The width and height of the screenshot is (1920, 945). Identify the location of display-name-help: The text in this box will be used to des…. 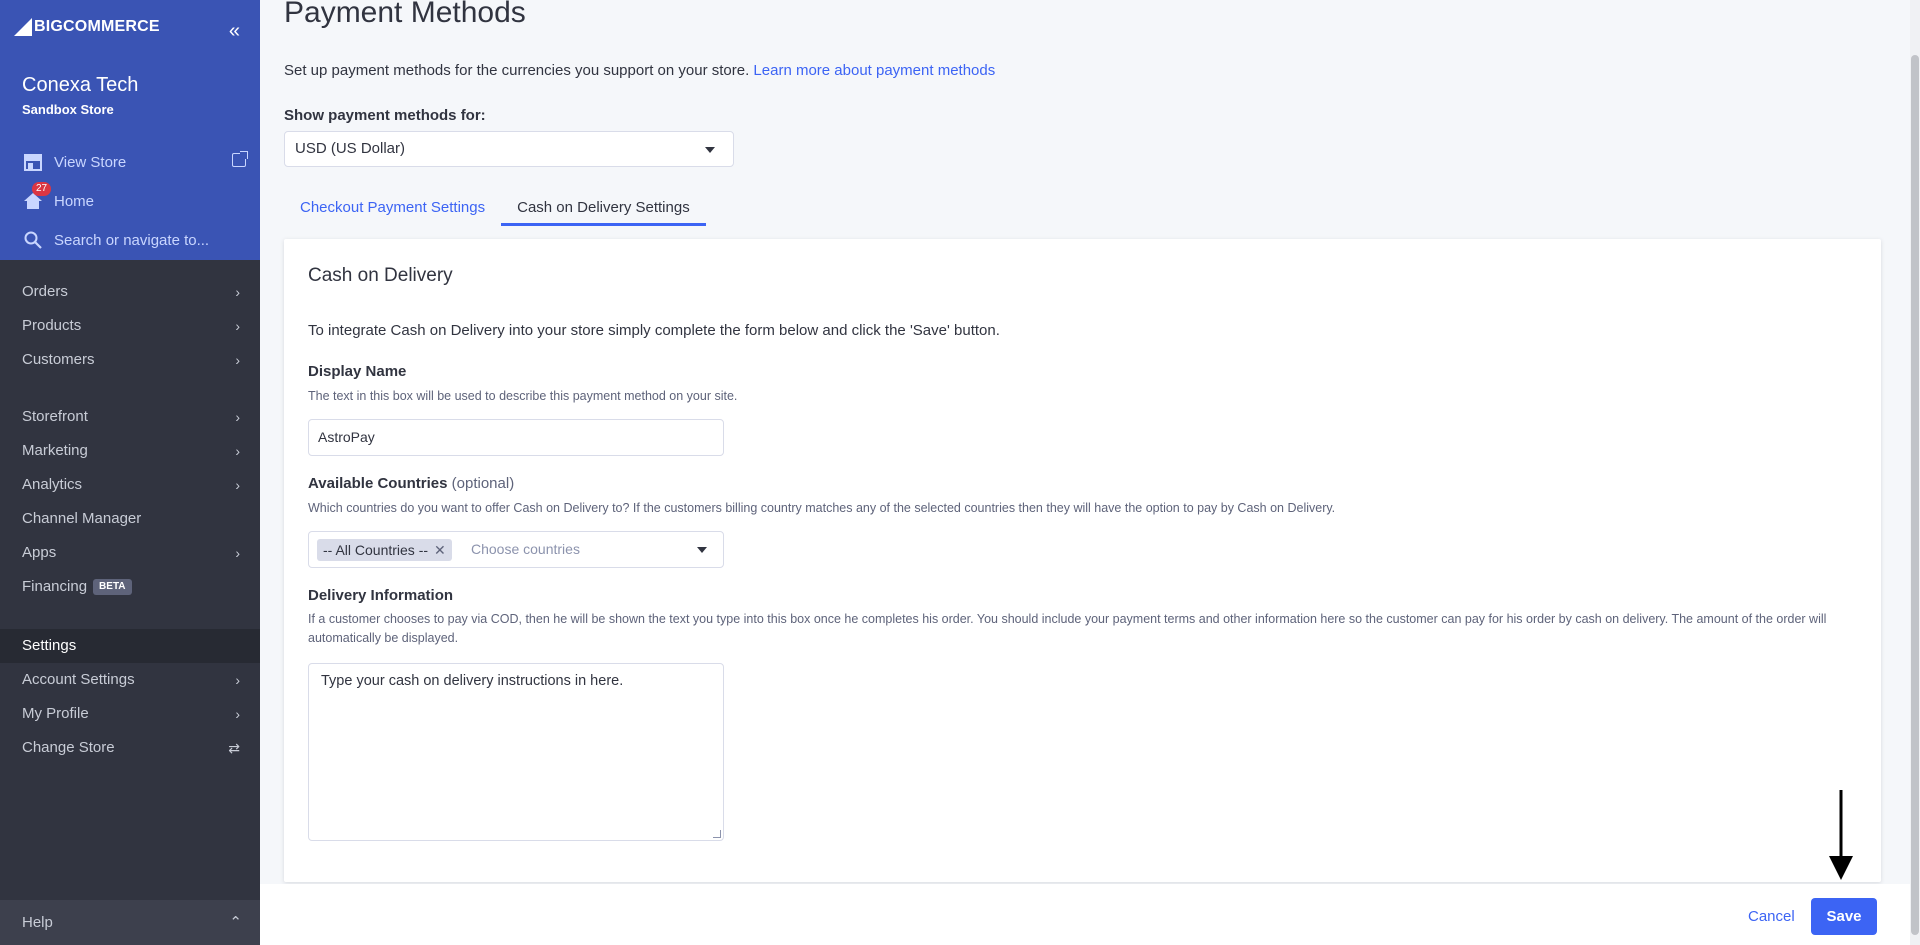
(523, 396).